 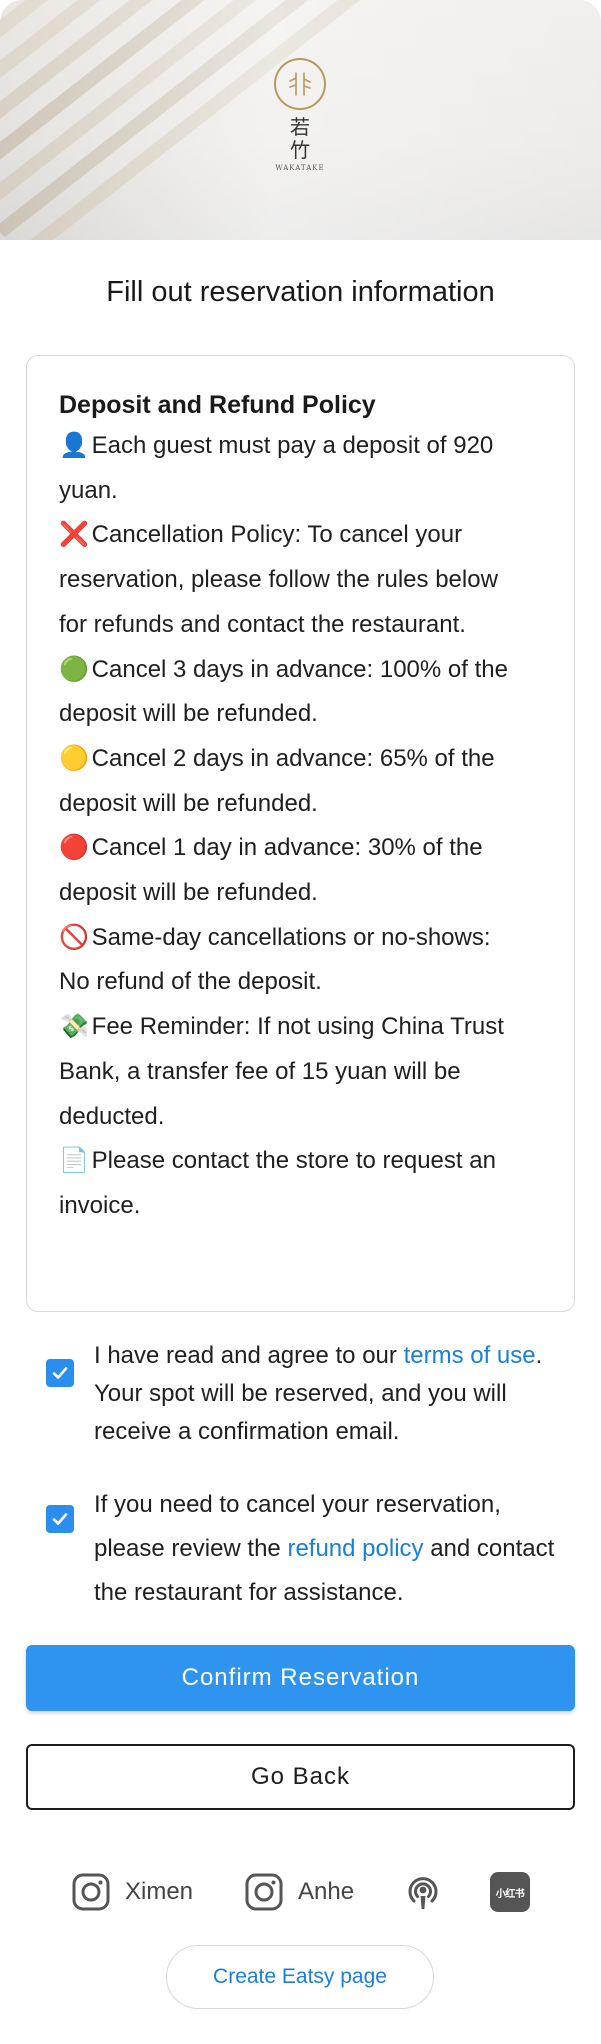 I want to click on logo-roman-text: WAKATAKE, so click(x=300, y=168).